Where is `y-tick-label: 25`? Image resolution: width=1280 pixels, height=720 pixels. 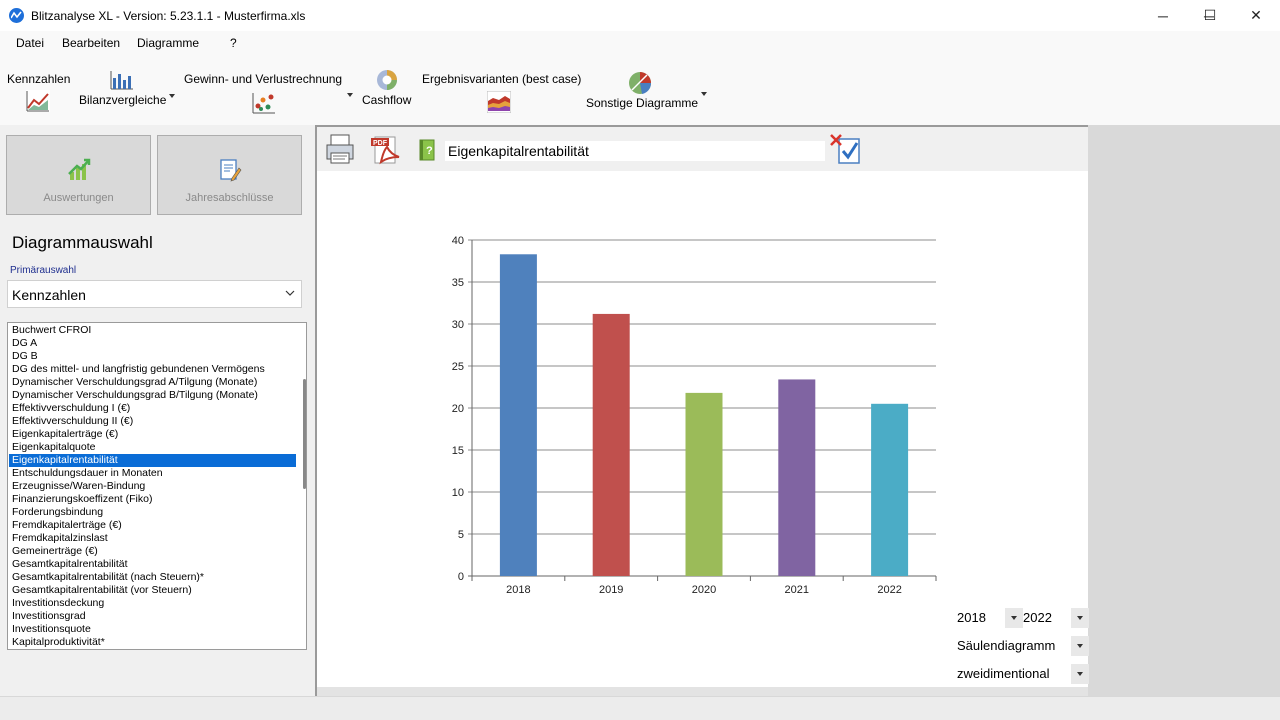
y-tick-label: 25 is located at coordinates (458, 367).